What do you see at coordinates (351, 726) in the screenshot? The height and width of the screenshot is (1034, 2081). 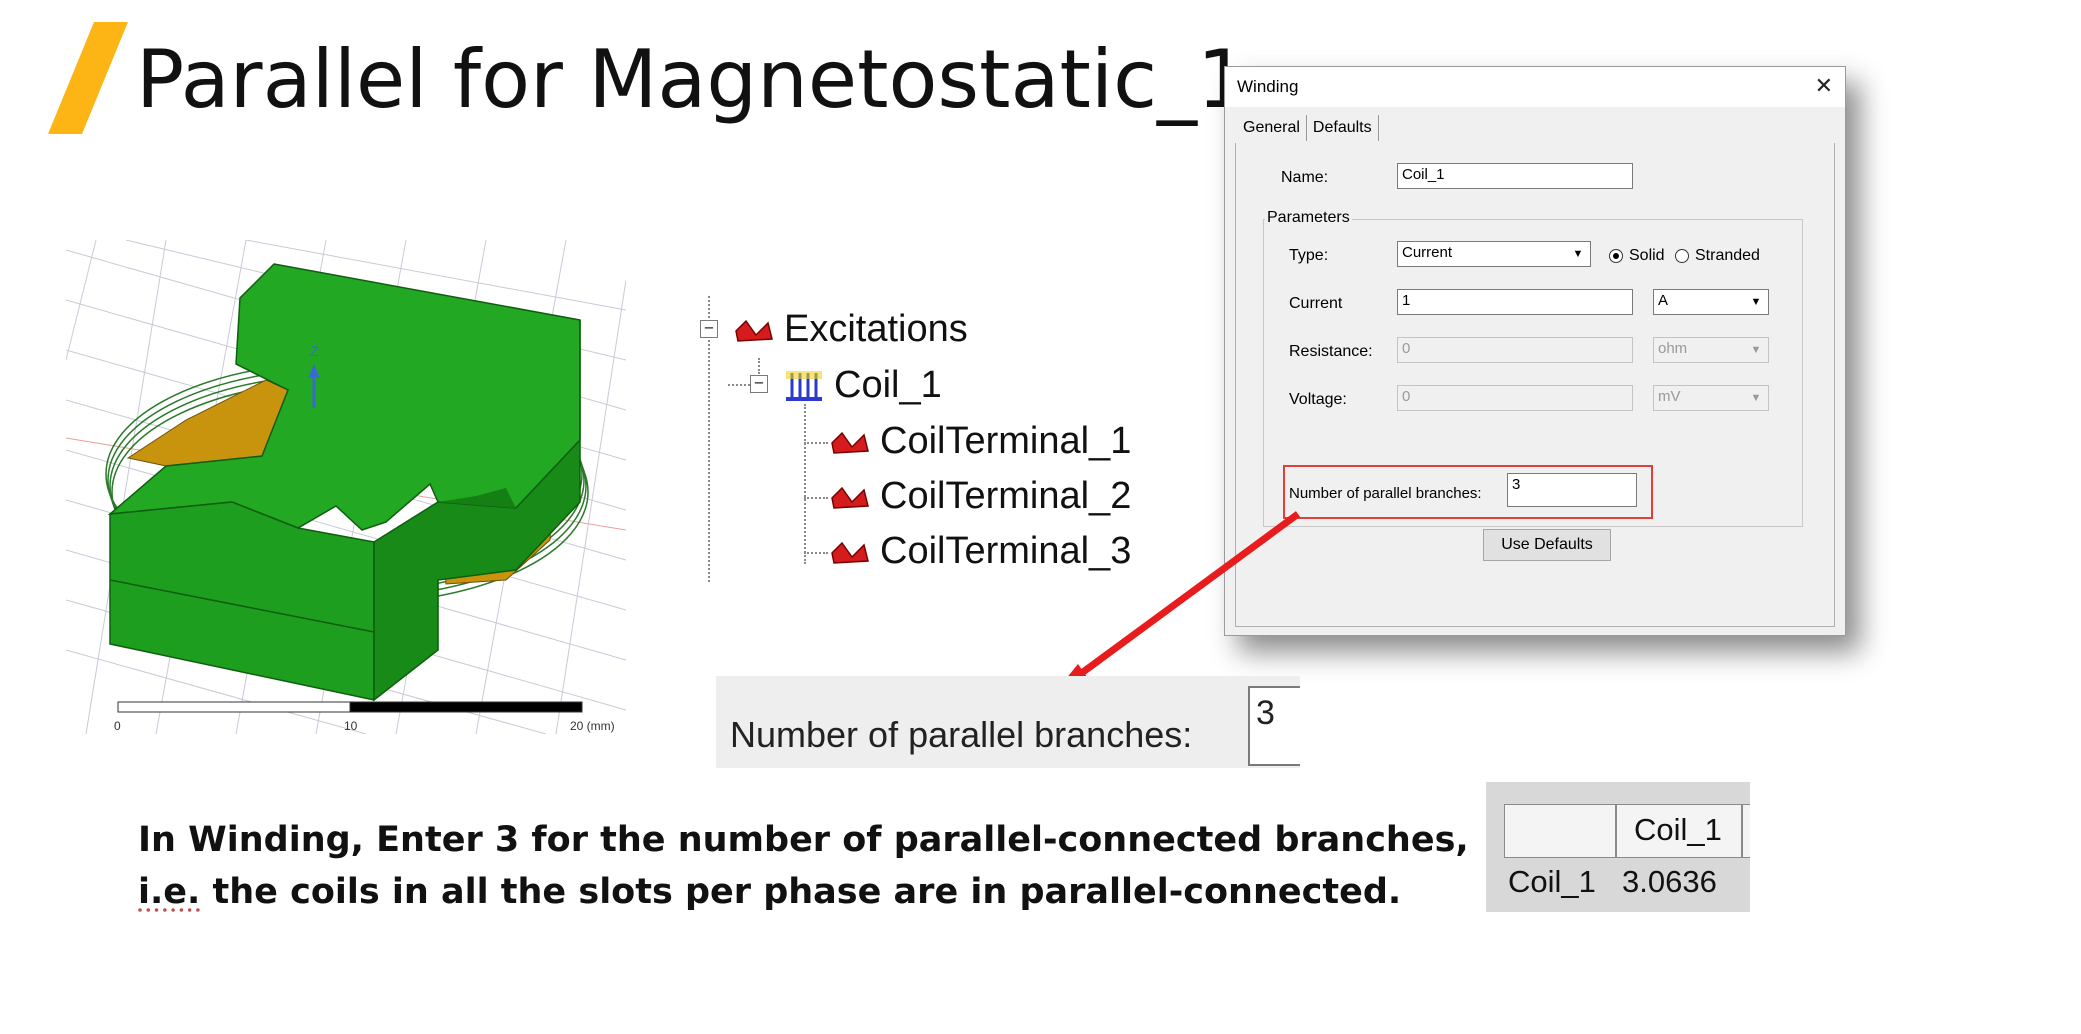 I see `scale-label-10: 10` at bounding box center [351, 726].